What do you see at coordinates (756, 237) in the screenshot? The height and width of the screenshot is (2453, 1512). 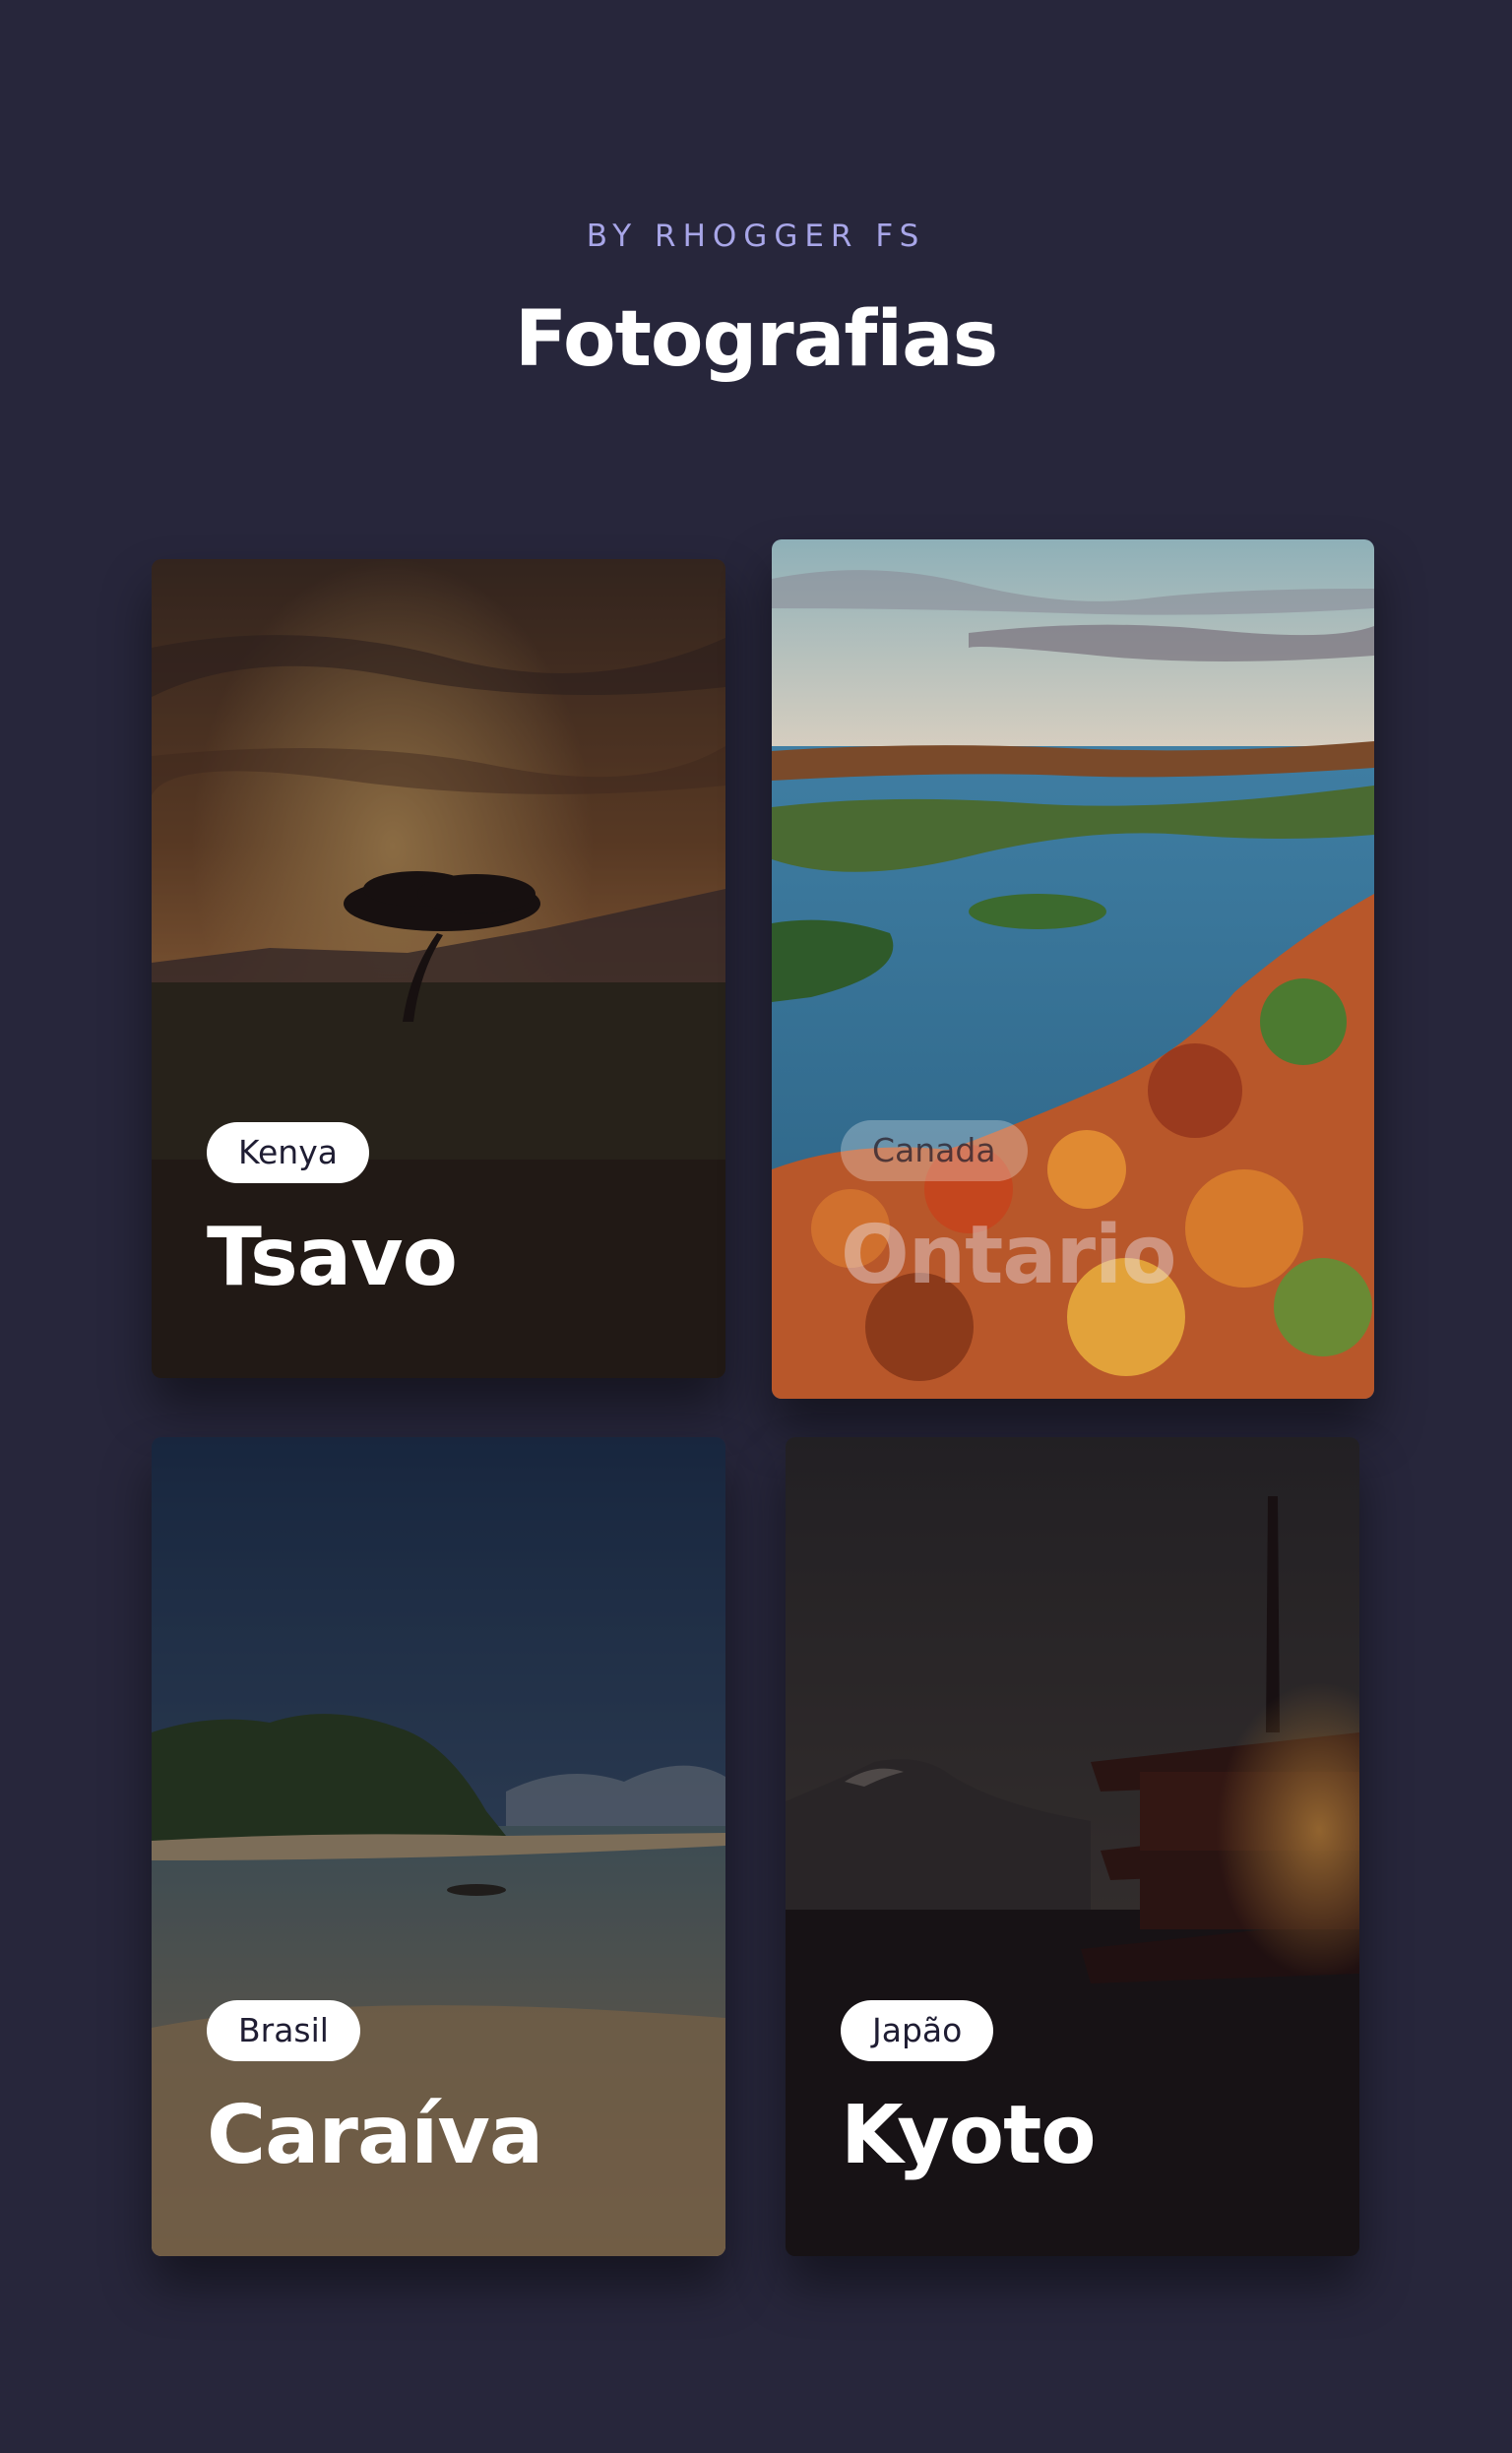 I see `author-subtitle: BY RHOGGER FS` at bounding box center [756, 237].